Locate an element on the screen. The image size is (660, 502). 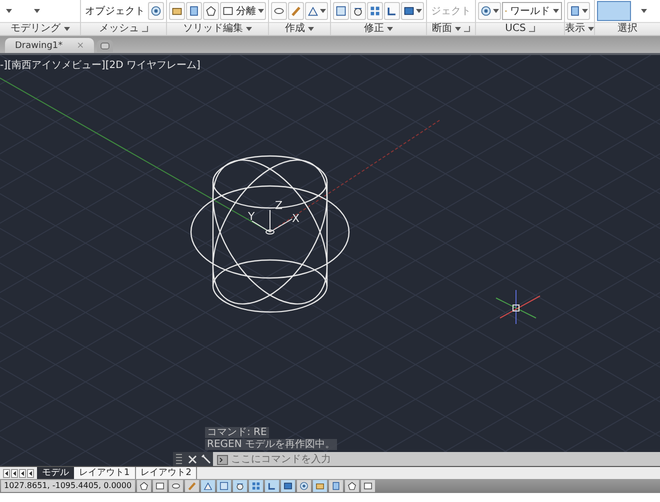
wrench-icon is located at coordinates (206, 459).